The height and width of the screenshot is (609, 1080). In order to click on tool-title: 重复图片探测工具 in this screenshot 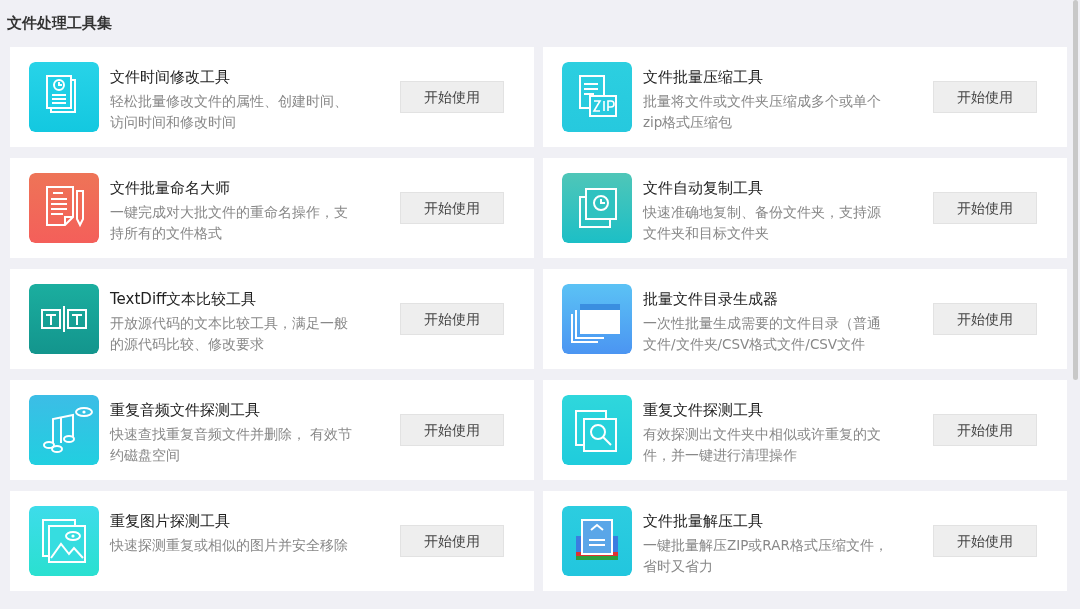, I will do `click(170, 521)`.